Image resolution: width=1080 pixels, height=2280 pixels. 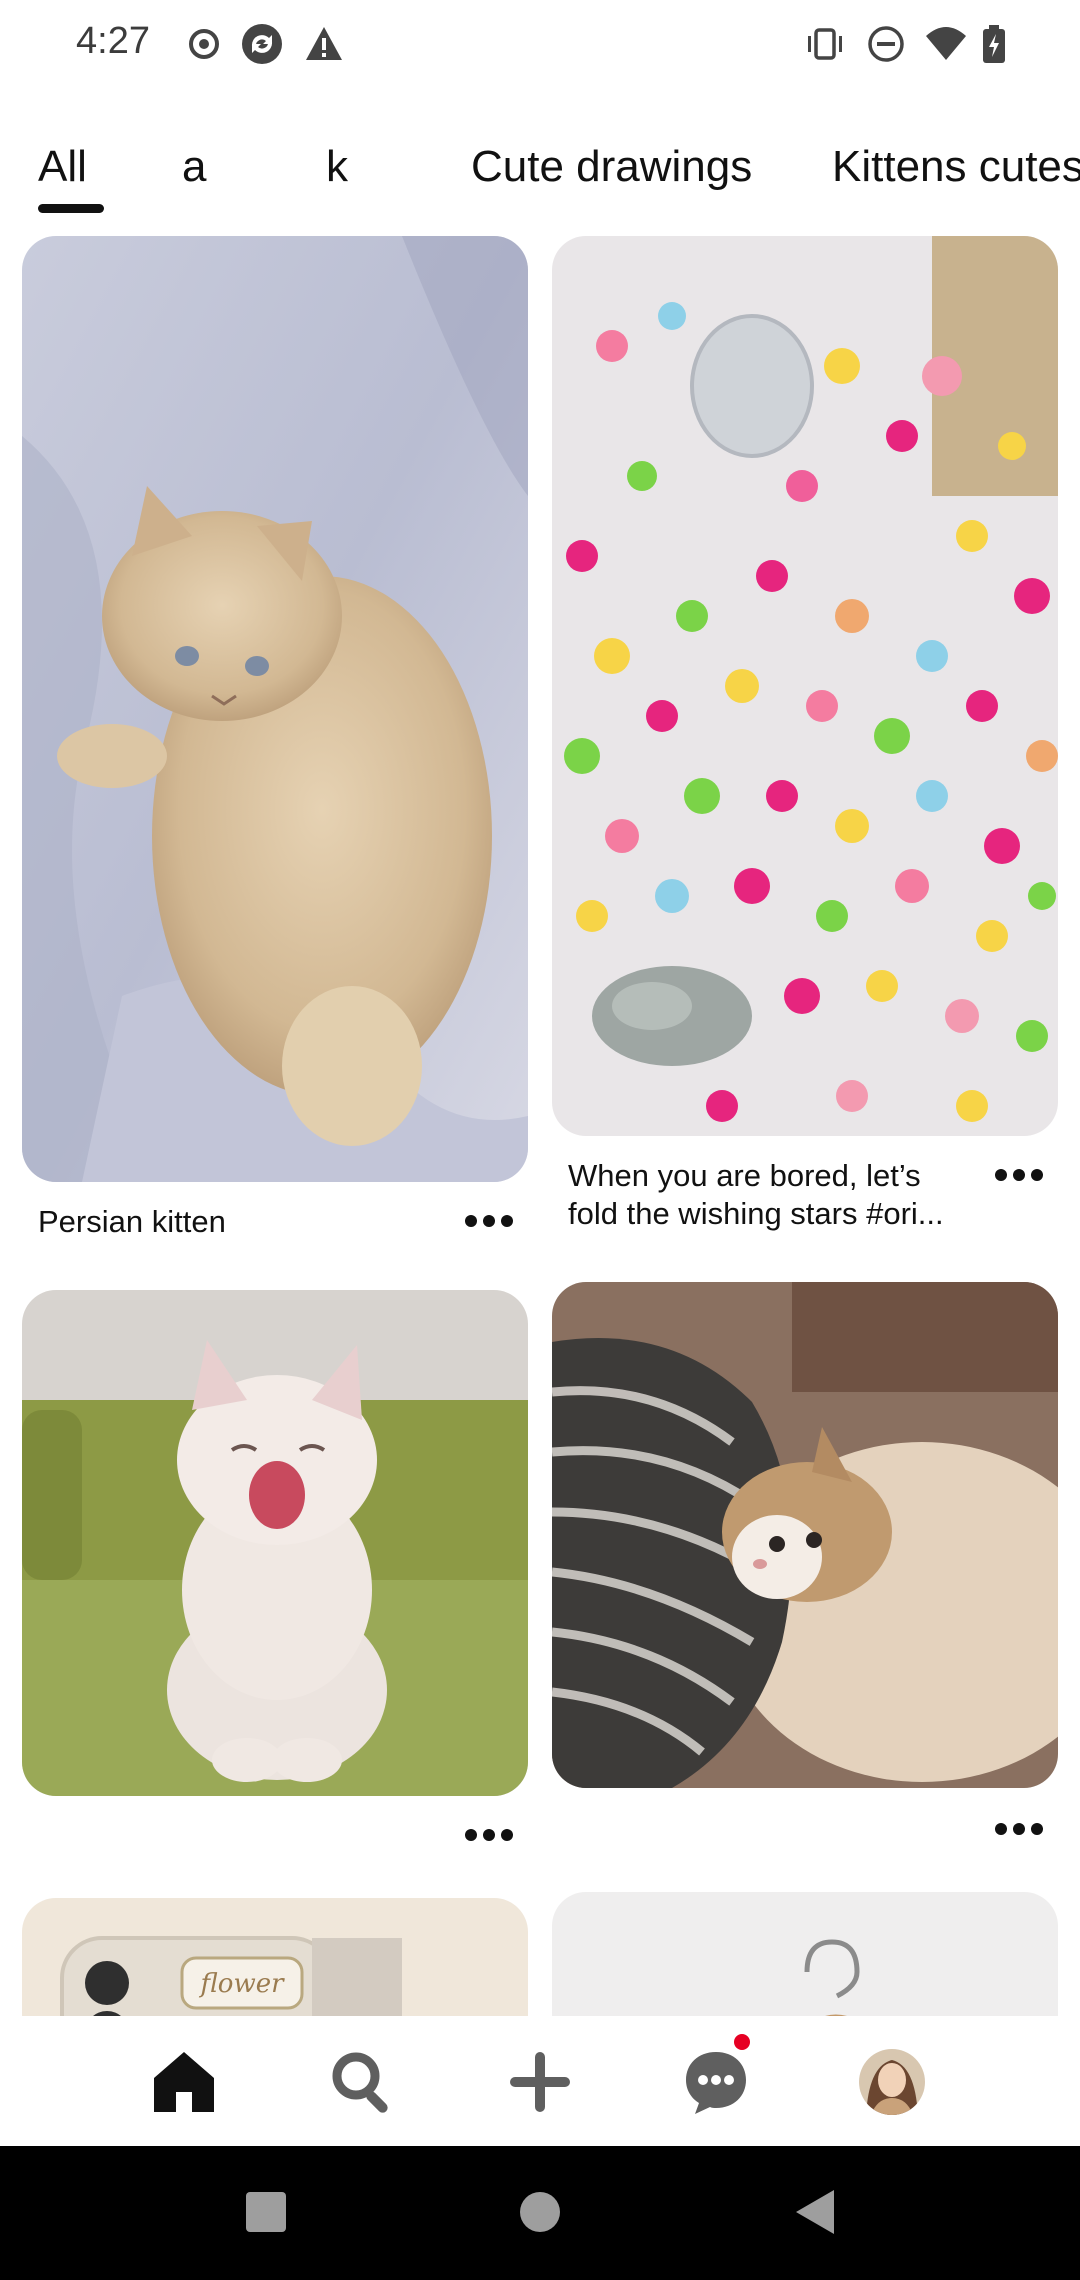 What do you see at coordinates (241, 1984) in the screenshot?
I see `svg-text: flower` at bounding box center [241, 1984].